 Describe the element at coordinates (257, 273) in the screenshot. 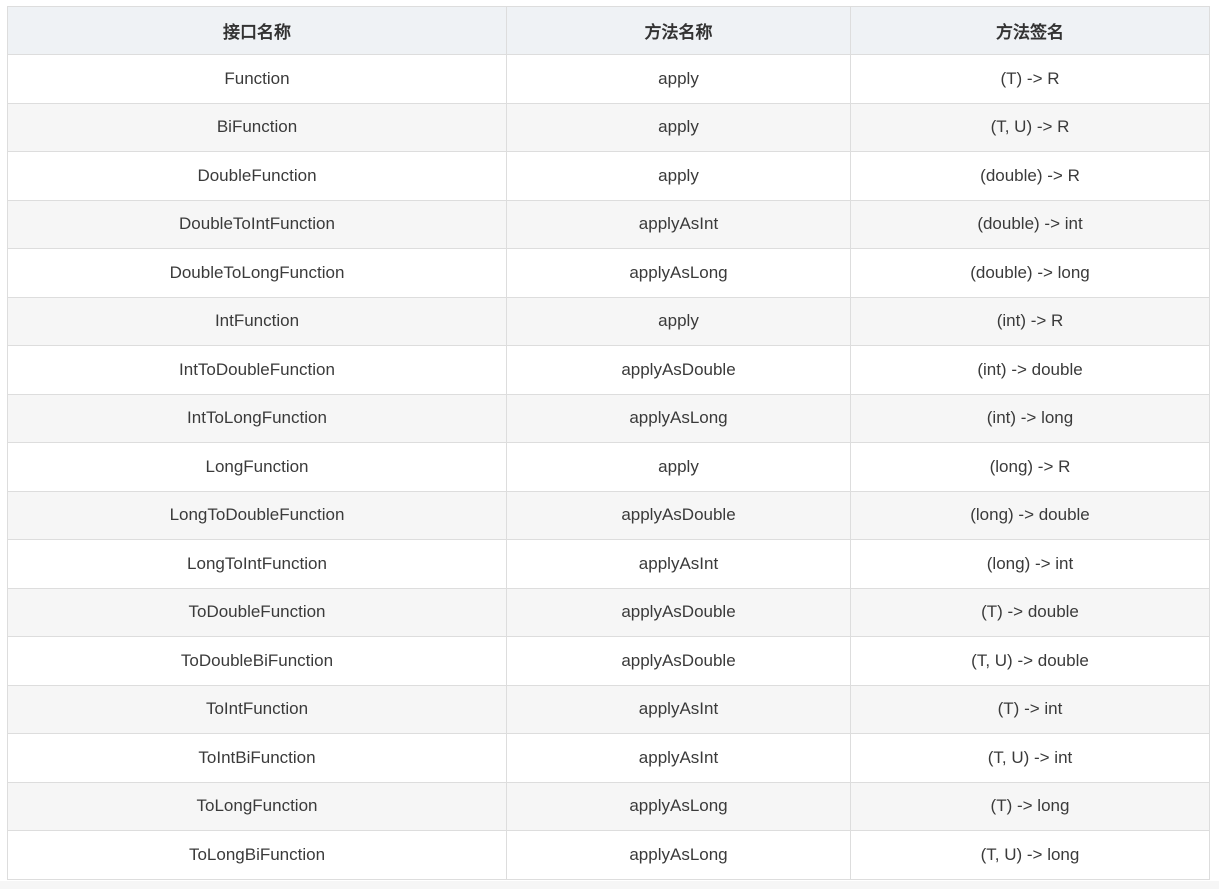

I see `cell-interface-name: DoubleToLongFunction` at that location.